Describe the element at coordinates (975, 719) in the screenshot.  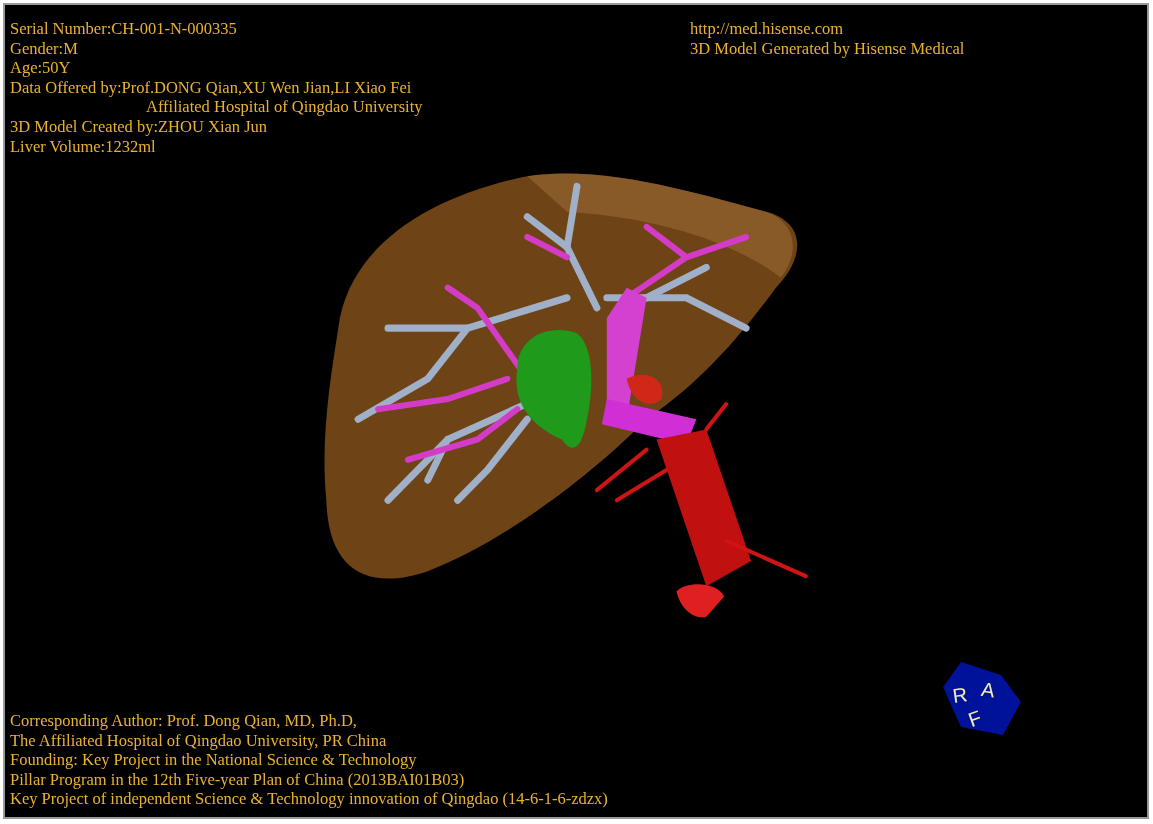
I see `cube-face-label: F` at that location.